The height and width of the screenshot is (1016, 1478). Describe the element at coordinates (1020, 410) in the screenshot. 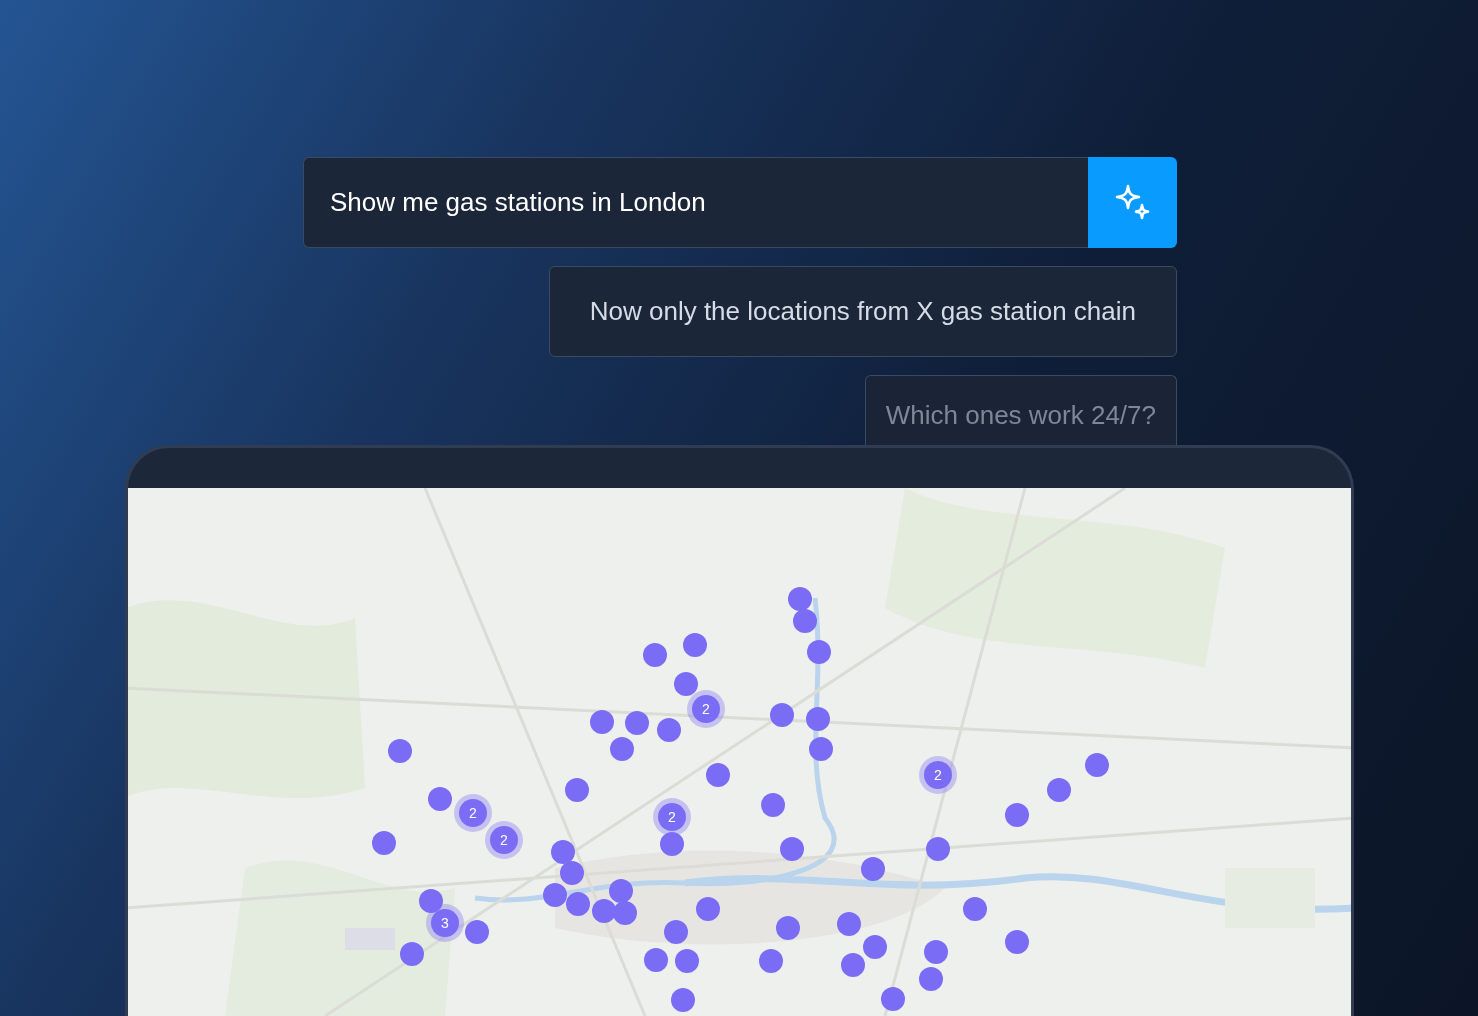

I see `suggestion-prompt: Which ones work 24/7?` at that location.